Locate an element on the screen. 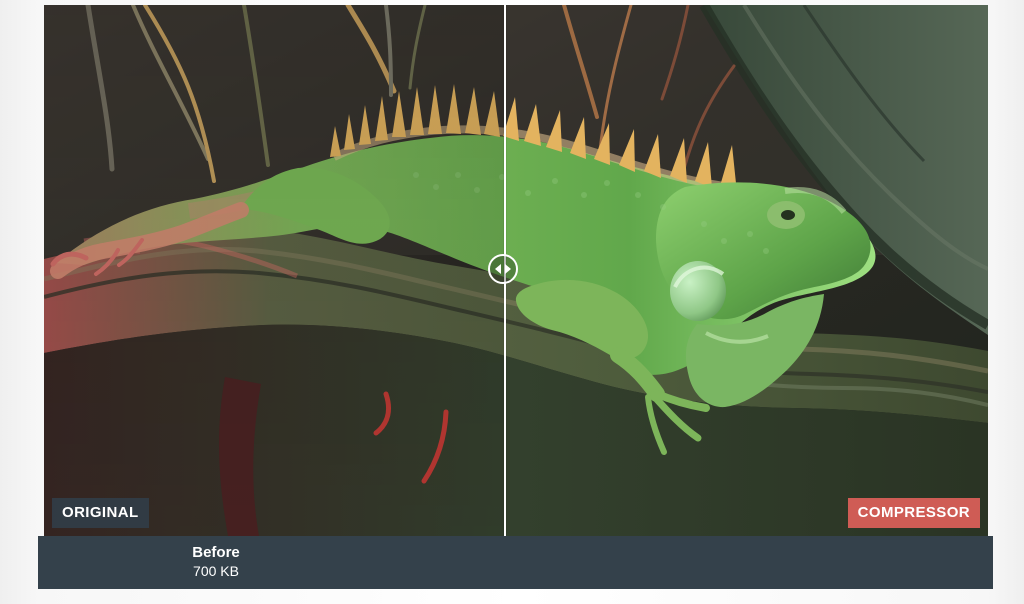 The height and width of the screenshot is (604, 1024). before-title: Before is located at coordinates (216, 552).